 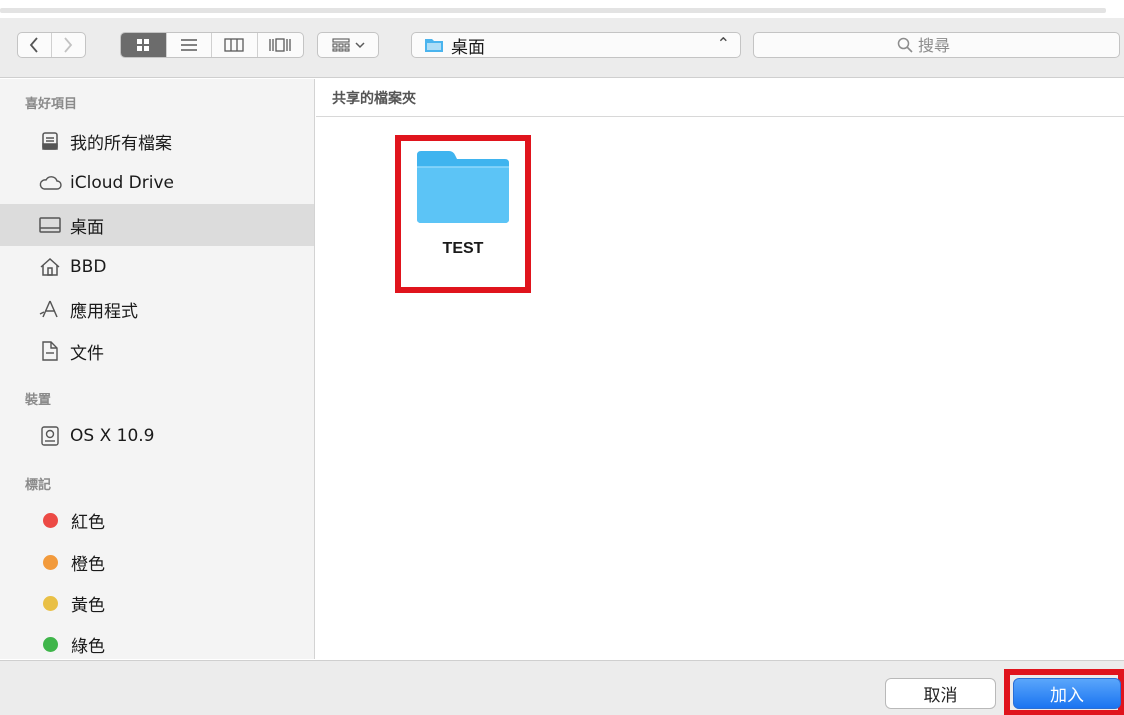 I want to click on path-popup: 桌面 ⌃, so click(x=576, y=45).